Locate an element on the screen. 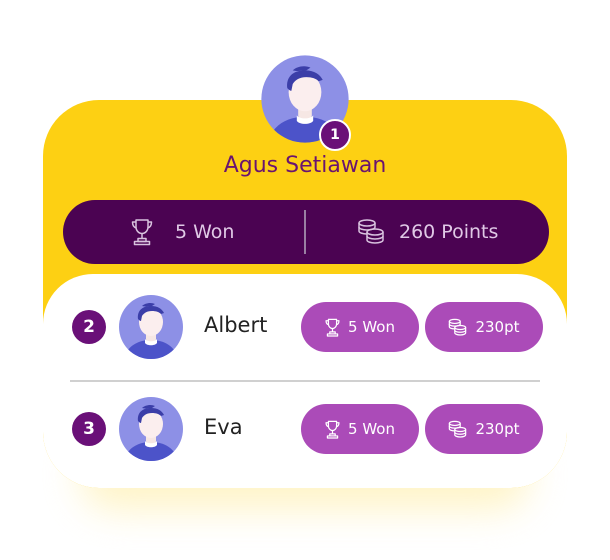 The width and height of the screenshot is (610, 560). player-name: Albert is located at coordinates (236, 325).